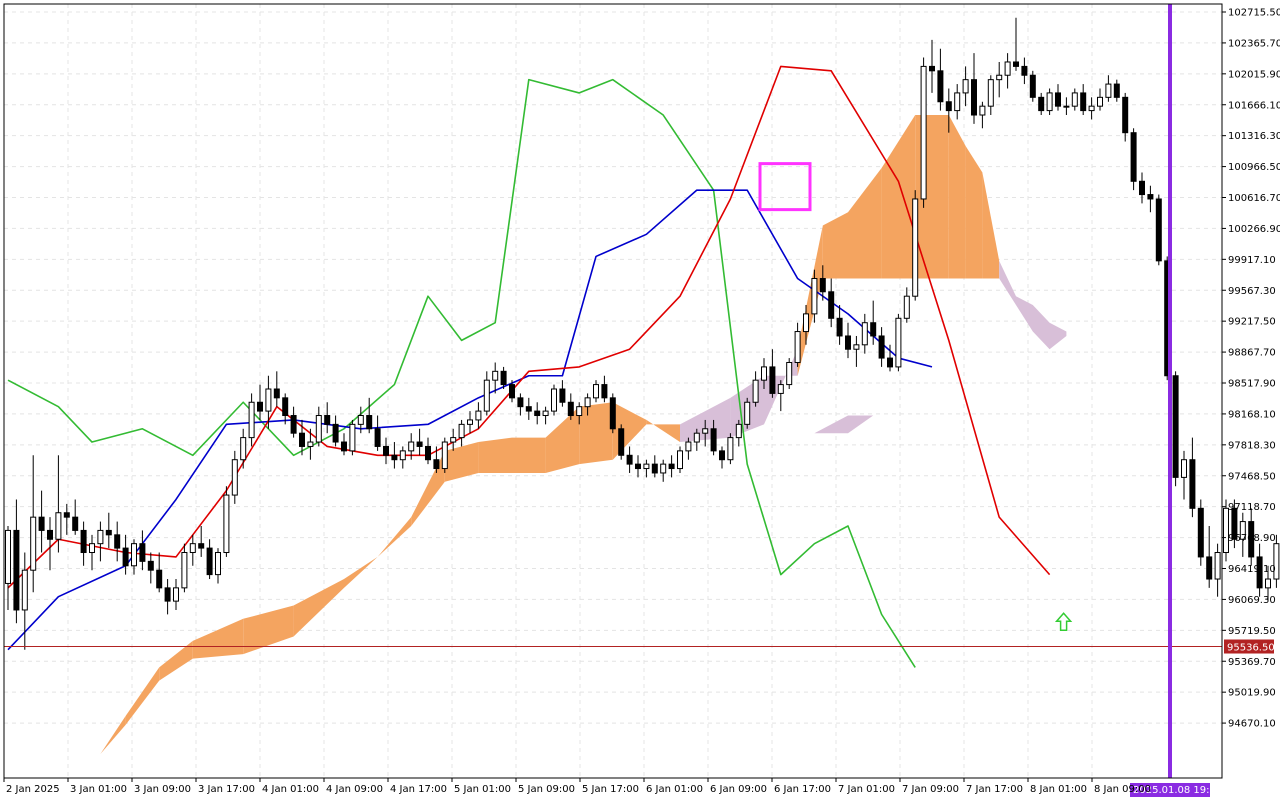 This screenshot has width=1280, height=804. What do you see at coordinates (1252, 631) in the screenshot?
I see `y-tick-label: 95719.50` at bounding box center [1252, 631].